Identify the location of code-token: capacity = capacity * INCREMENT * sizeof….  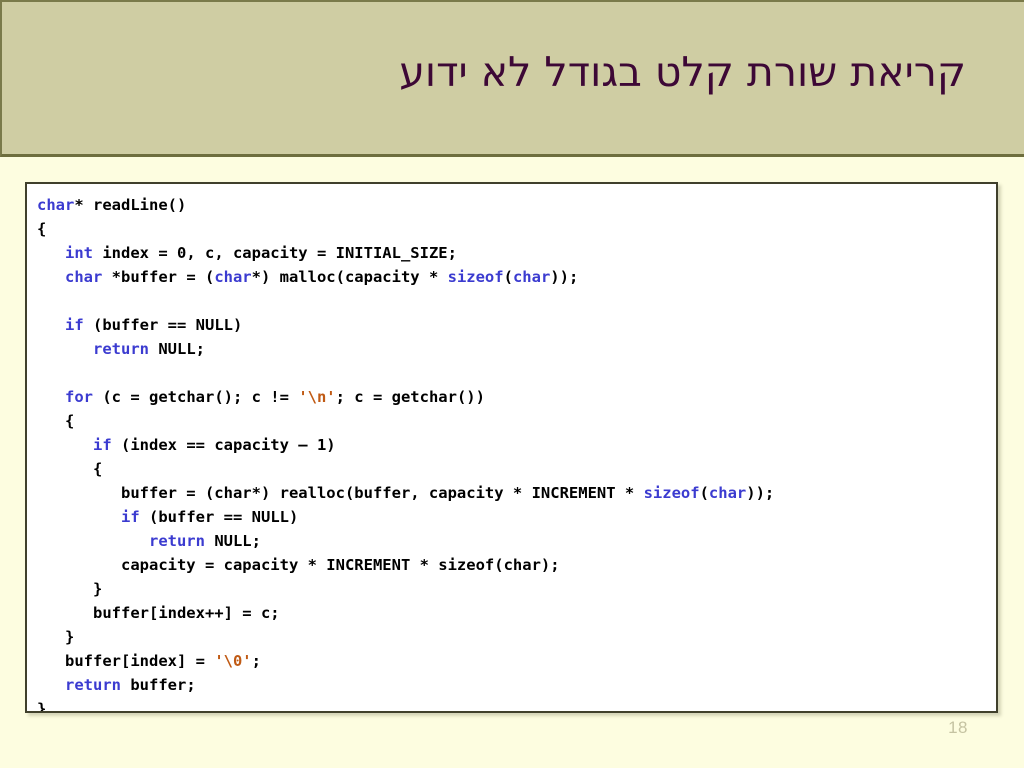
(298, 565).